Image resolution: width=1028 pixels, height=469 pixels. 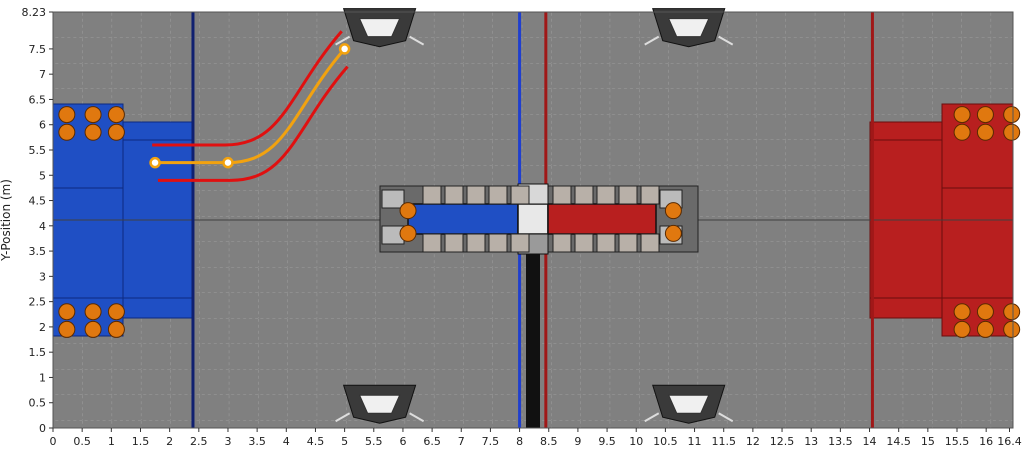 I want to click on x-tick-label: 15, so click(x=928, y=441).